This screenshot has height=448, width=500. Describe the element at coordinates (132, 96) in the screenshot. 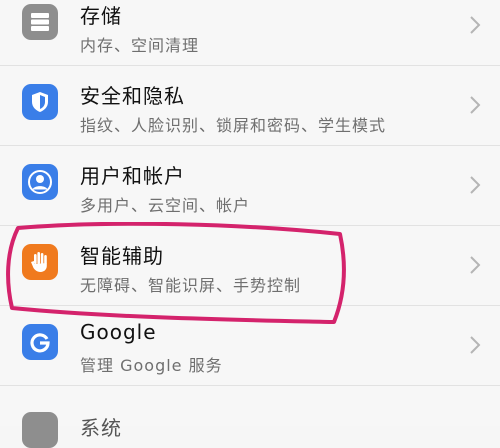

I see `settings-item-title: 安全和隐私` at that location.